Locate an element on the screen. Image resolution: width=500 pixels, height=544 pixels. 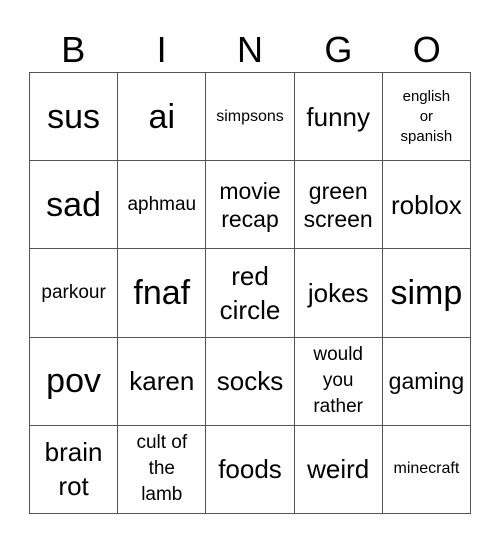
bingo-cell-text: cult of the lamb is located at coordinates (162, 469).